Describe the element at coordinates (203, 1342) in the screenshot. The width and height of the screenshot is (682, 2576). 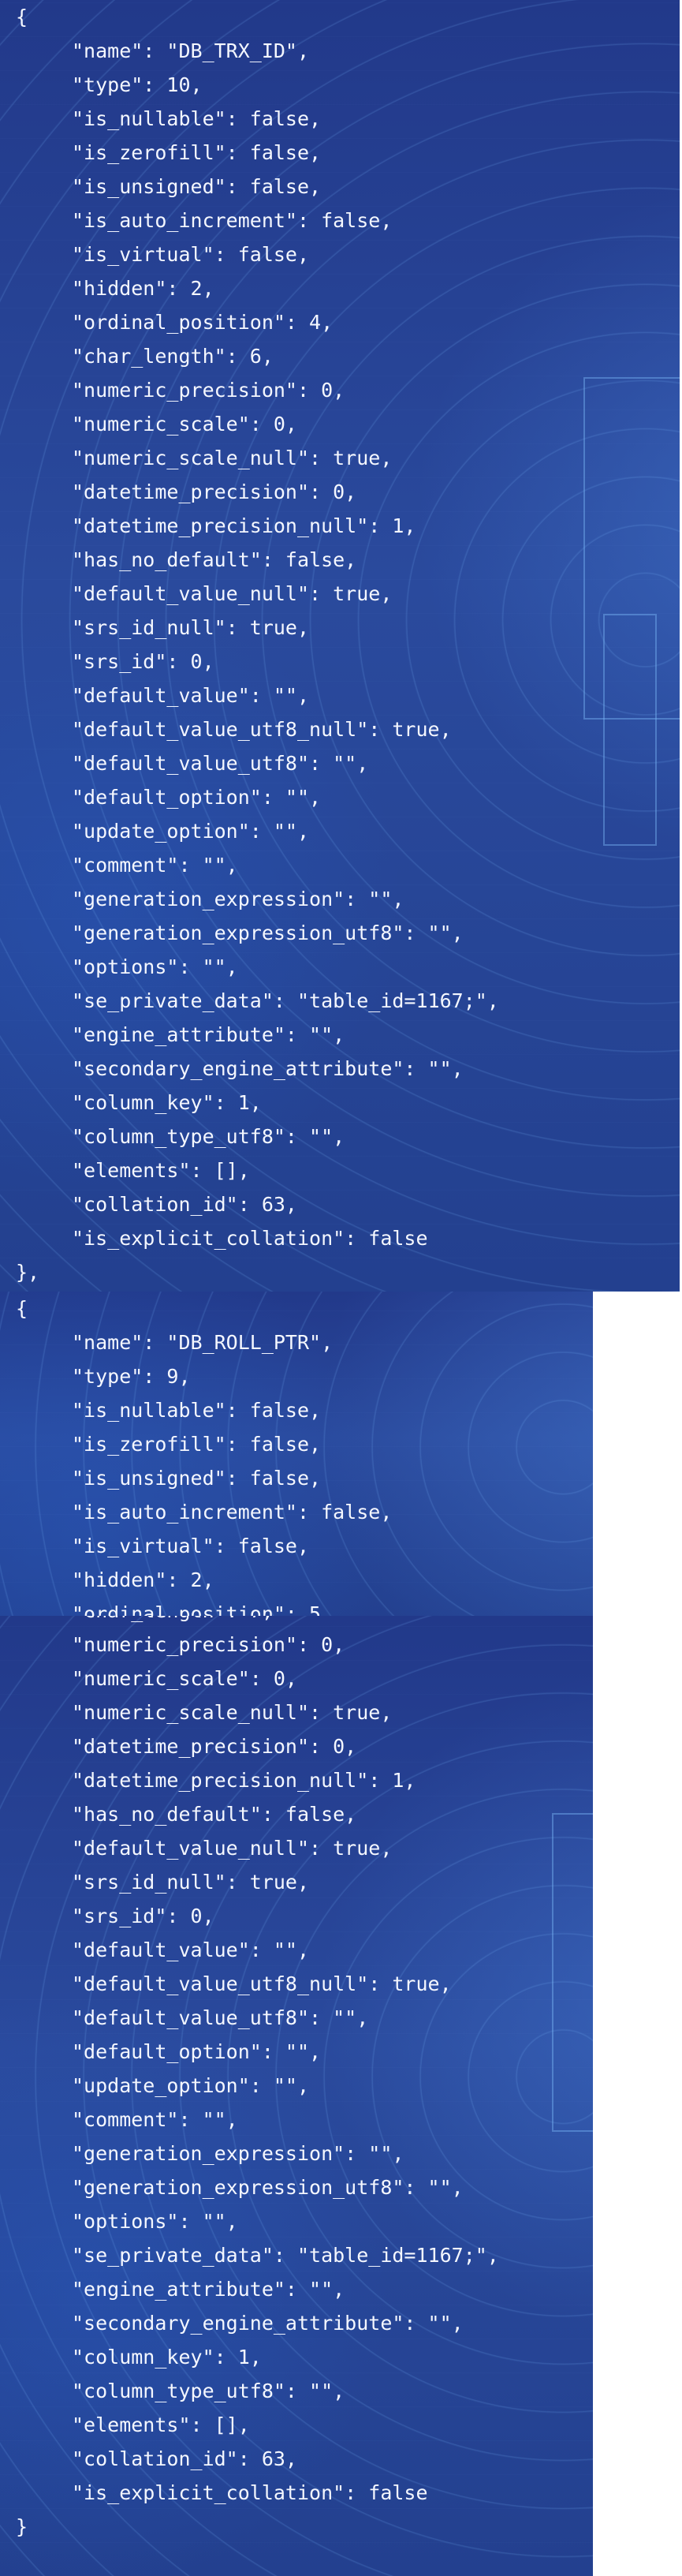
I see `code-line: "name": "DB_ROLL_PTR",` at that location.